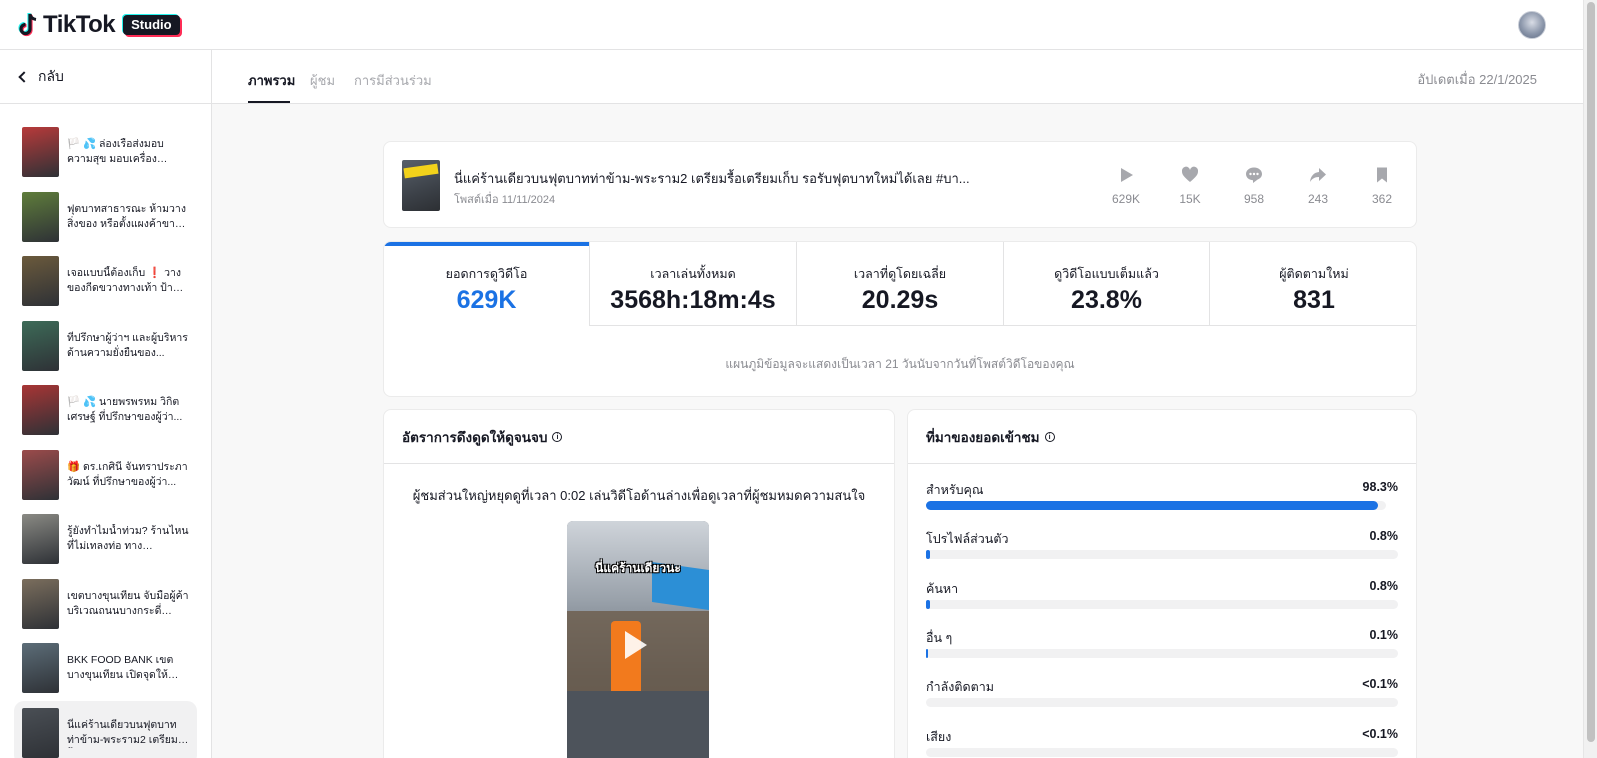  What do you see at coordinates (1477, 79) in the screenshot?
I see `last-updated: อัปเดตเมื่อ 22/1/2025` at bounding box center [1477, 79].